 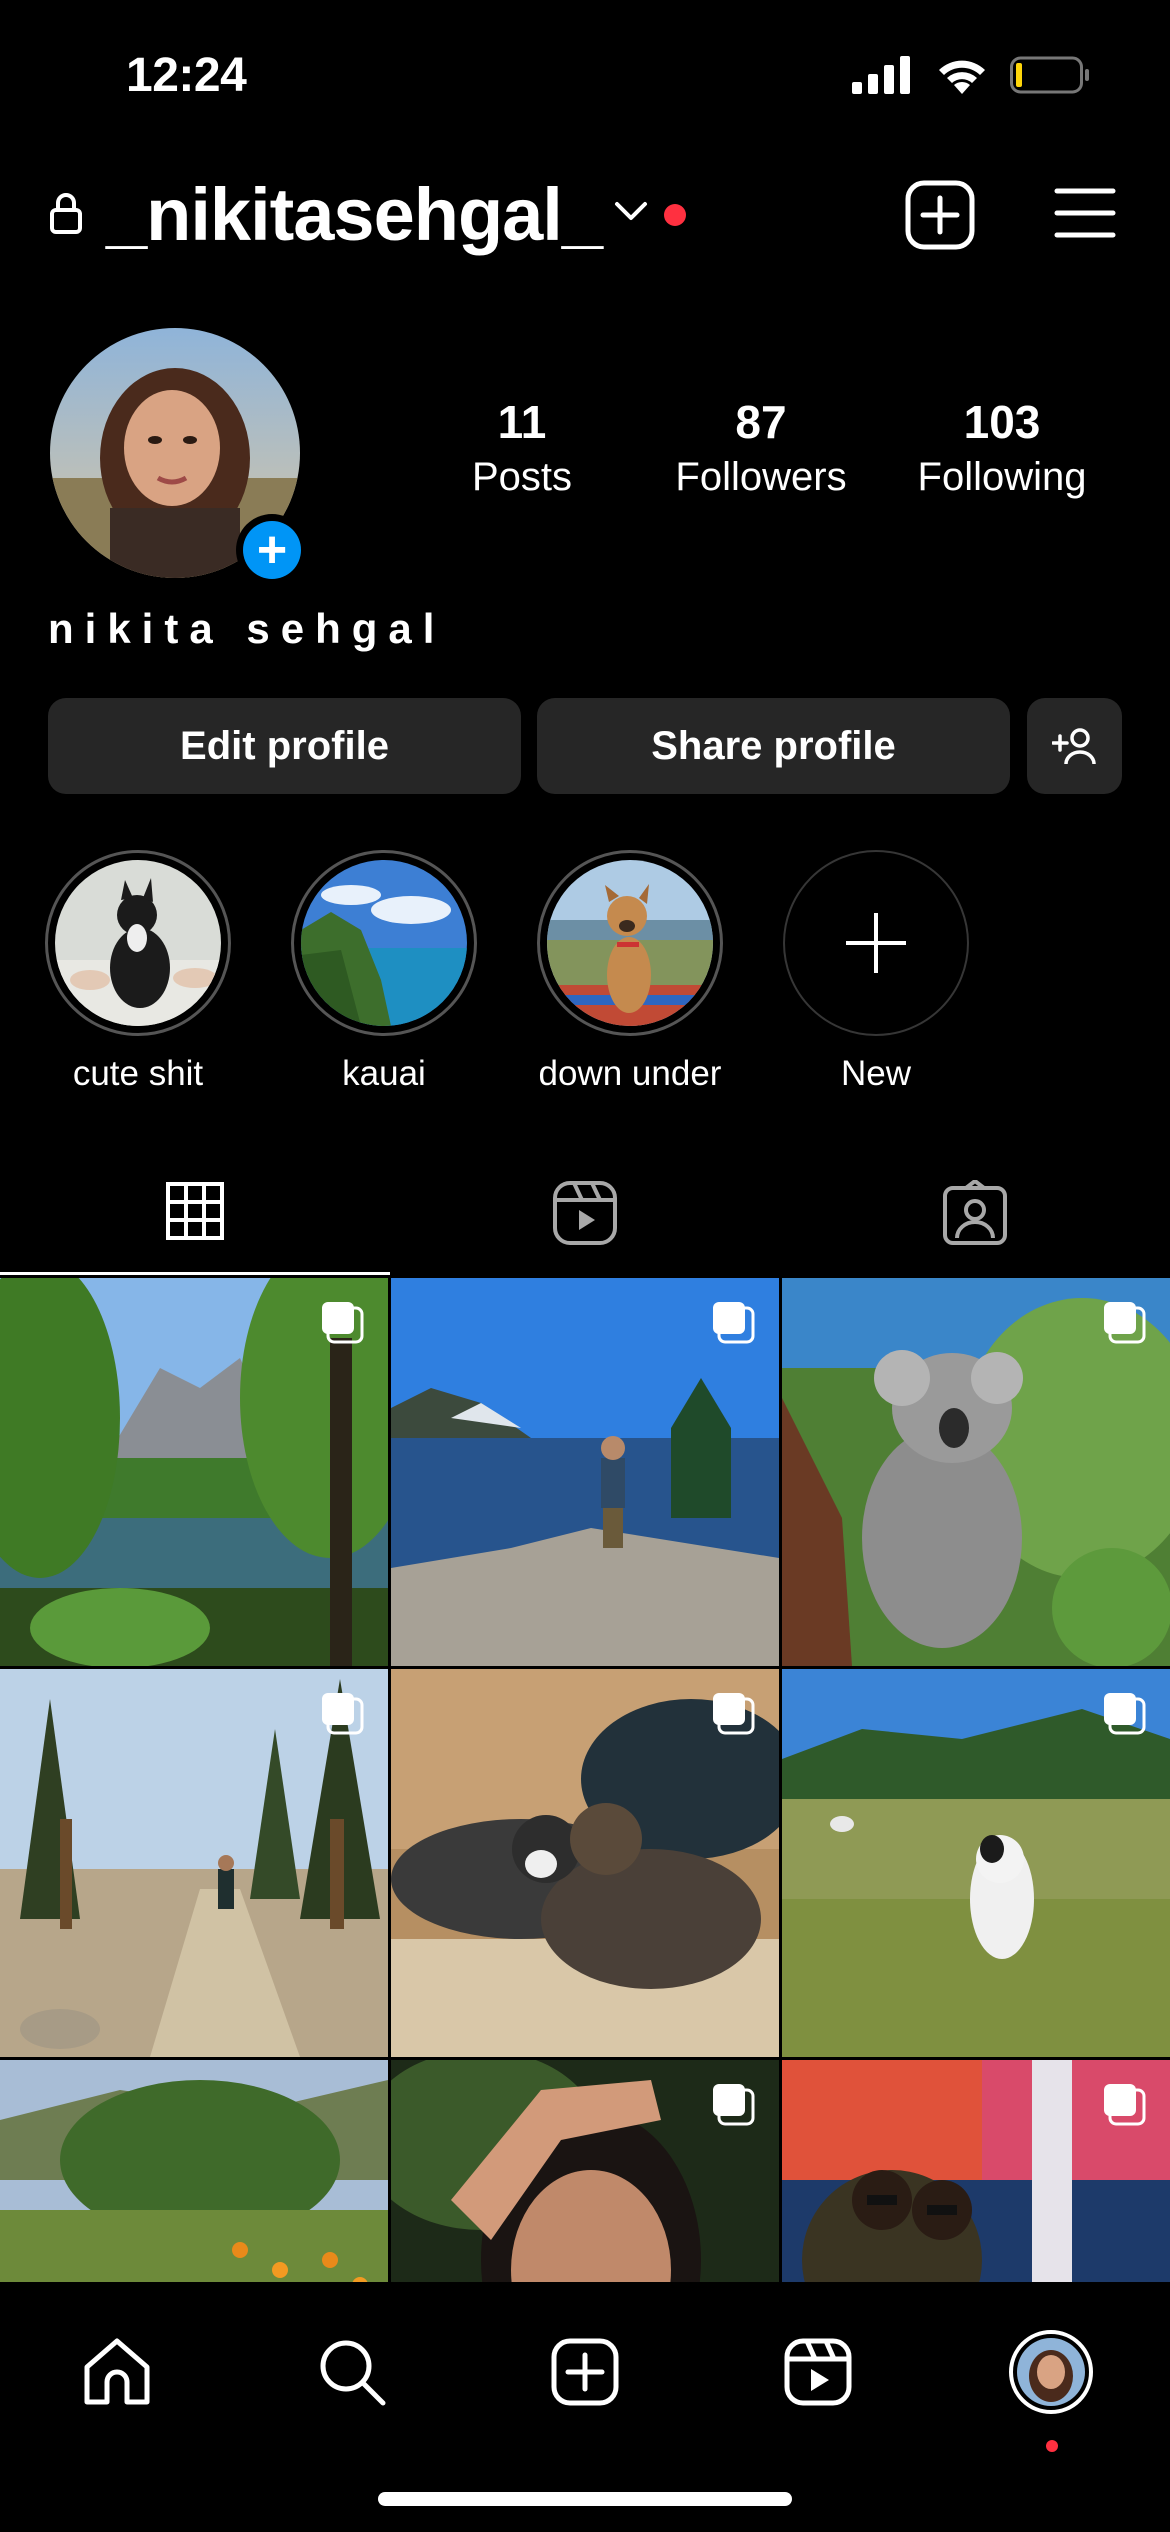 I want to click on tagged-icon, so click(x=975, y=1212).